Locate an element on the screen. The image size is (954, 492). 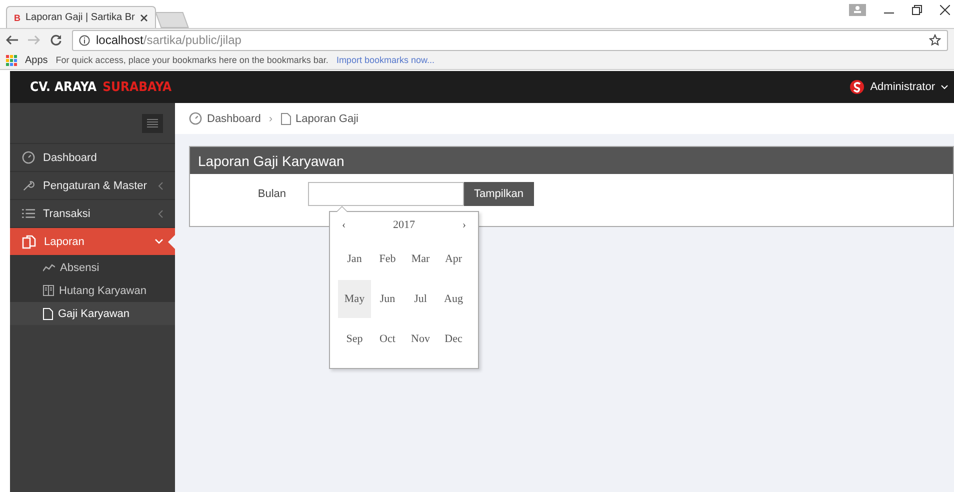
month-option: Jul is located at coordinates (420, 299).